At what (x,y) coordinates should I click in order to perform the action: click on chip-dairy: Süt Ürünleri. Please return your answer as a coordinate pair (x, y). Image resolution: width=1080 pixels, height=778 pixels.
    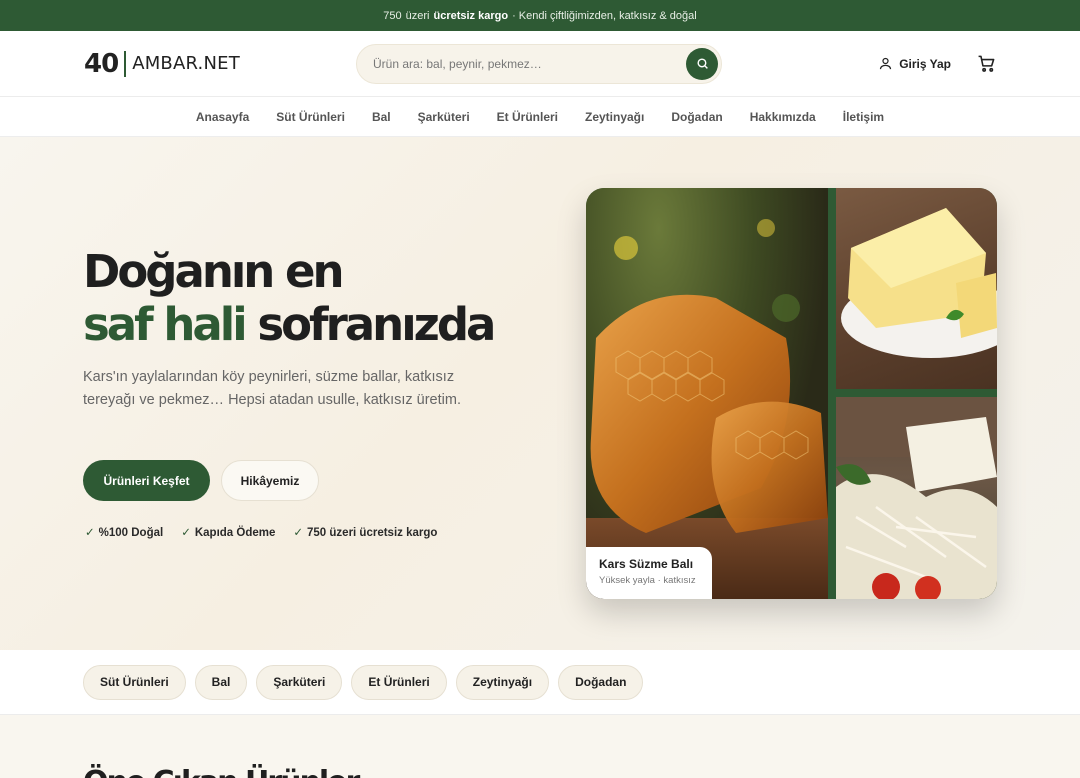
    Looking at the image, I should click on (134, 682).